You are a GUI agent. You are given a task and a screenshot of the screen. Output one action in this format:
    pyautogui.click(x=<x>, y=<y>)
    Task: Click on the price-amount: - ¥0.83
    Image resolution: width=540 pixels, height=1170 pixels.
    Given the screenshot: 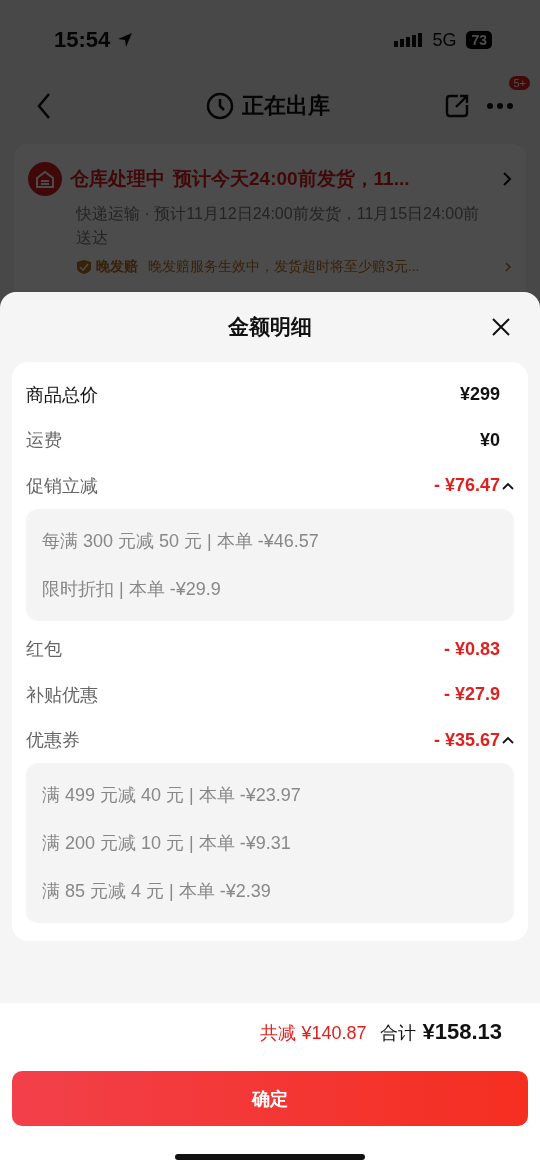 What is the action you would take?
    pyautogui.click(x=471, y=649)
    